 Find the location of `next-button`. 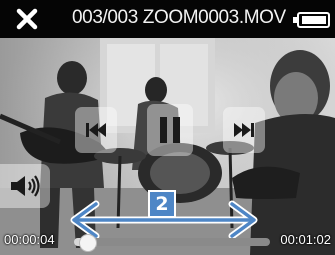

next-button is located at coordinates (244, 130).